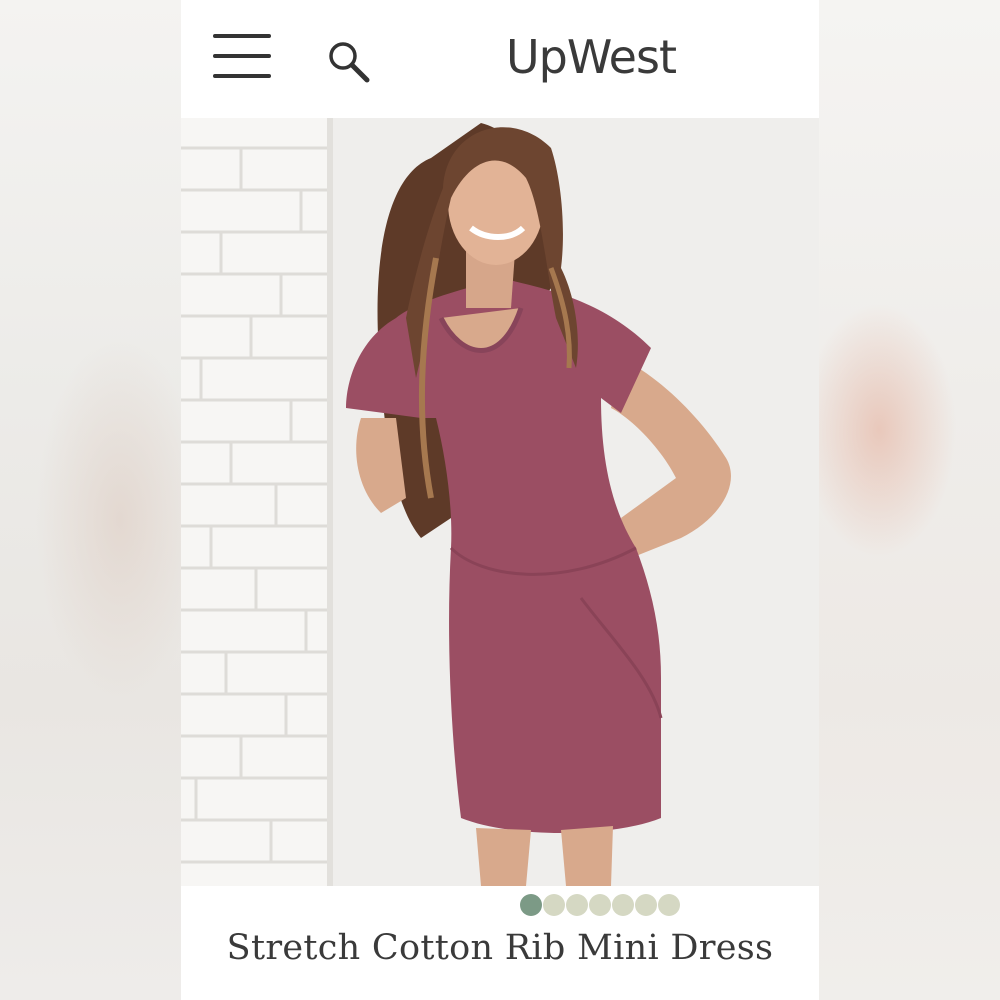 The width and height of the screenshot is (1000, 1000). What do you see at coordinates (349, 62) in the screenshot?
I see `search-icon` at bounding box center [349, 62].